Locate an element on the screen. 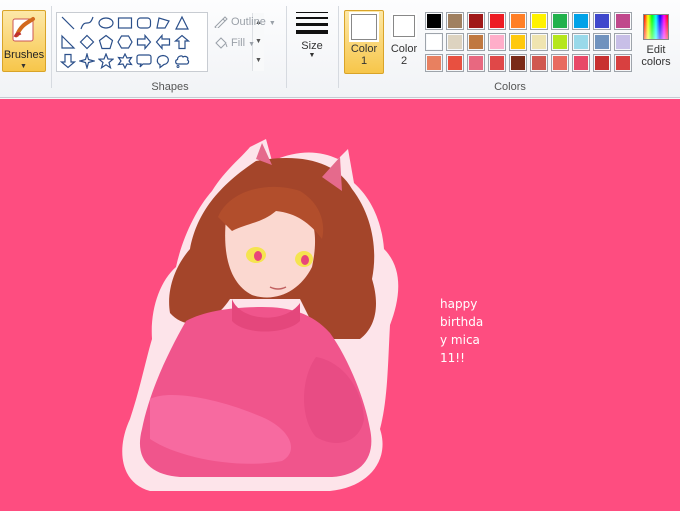  brushes-button: Brushes ▼ is located at coordinates (24, 41).